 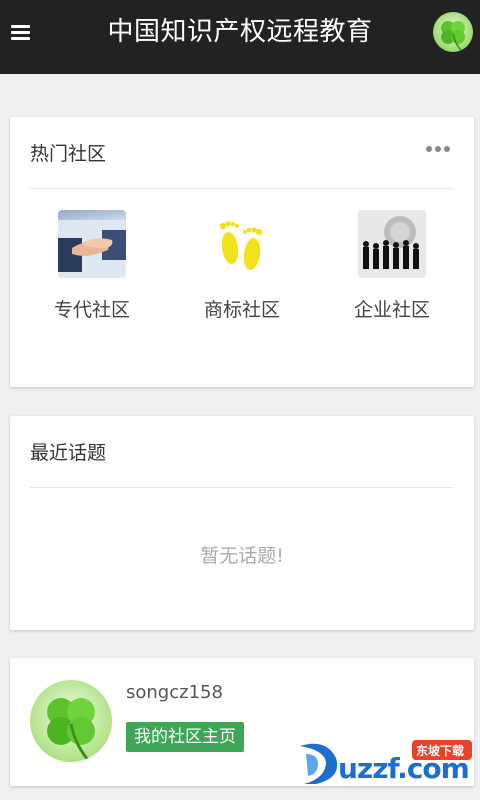 What do you see at coordinates (68, 154) in the screenshot?
I see `hot-communities-title: 热门社区` at bounding box center [68, 154].